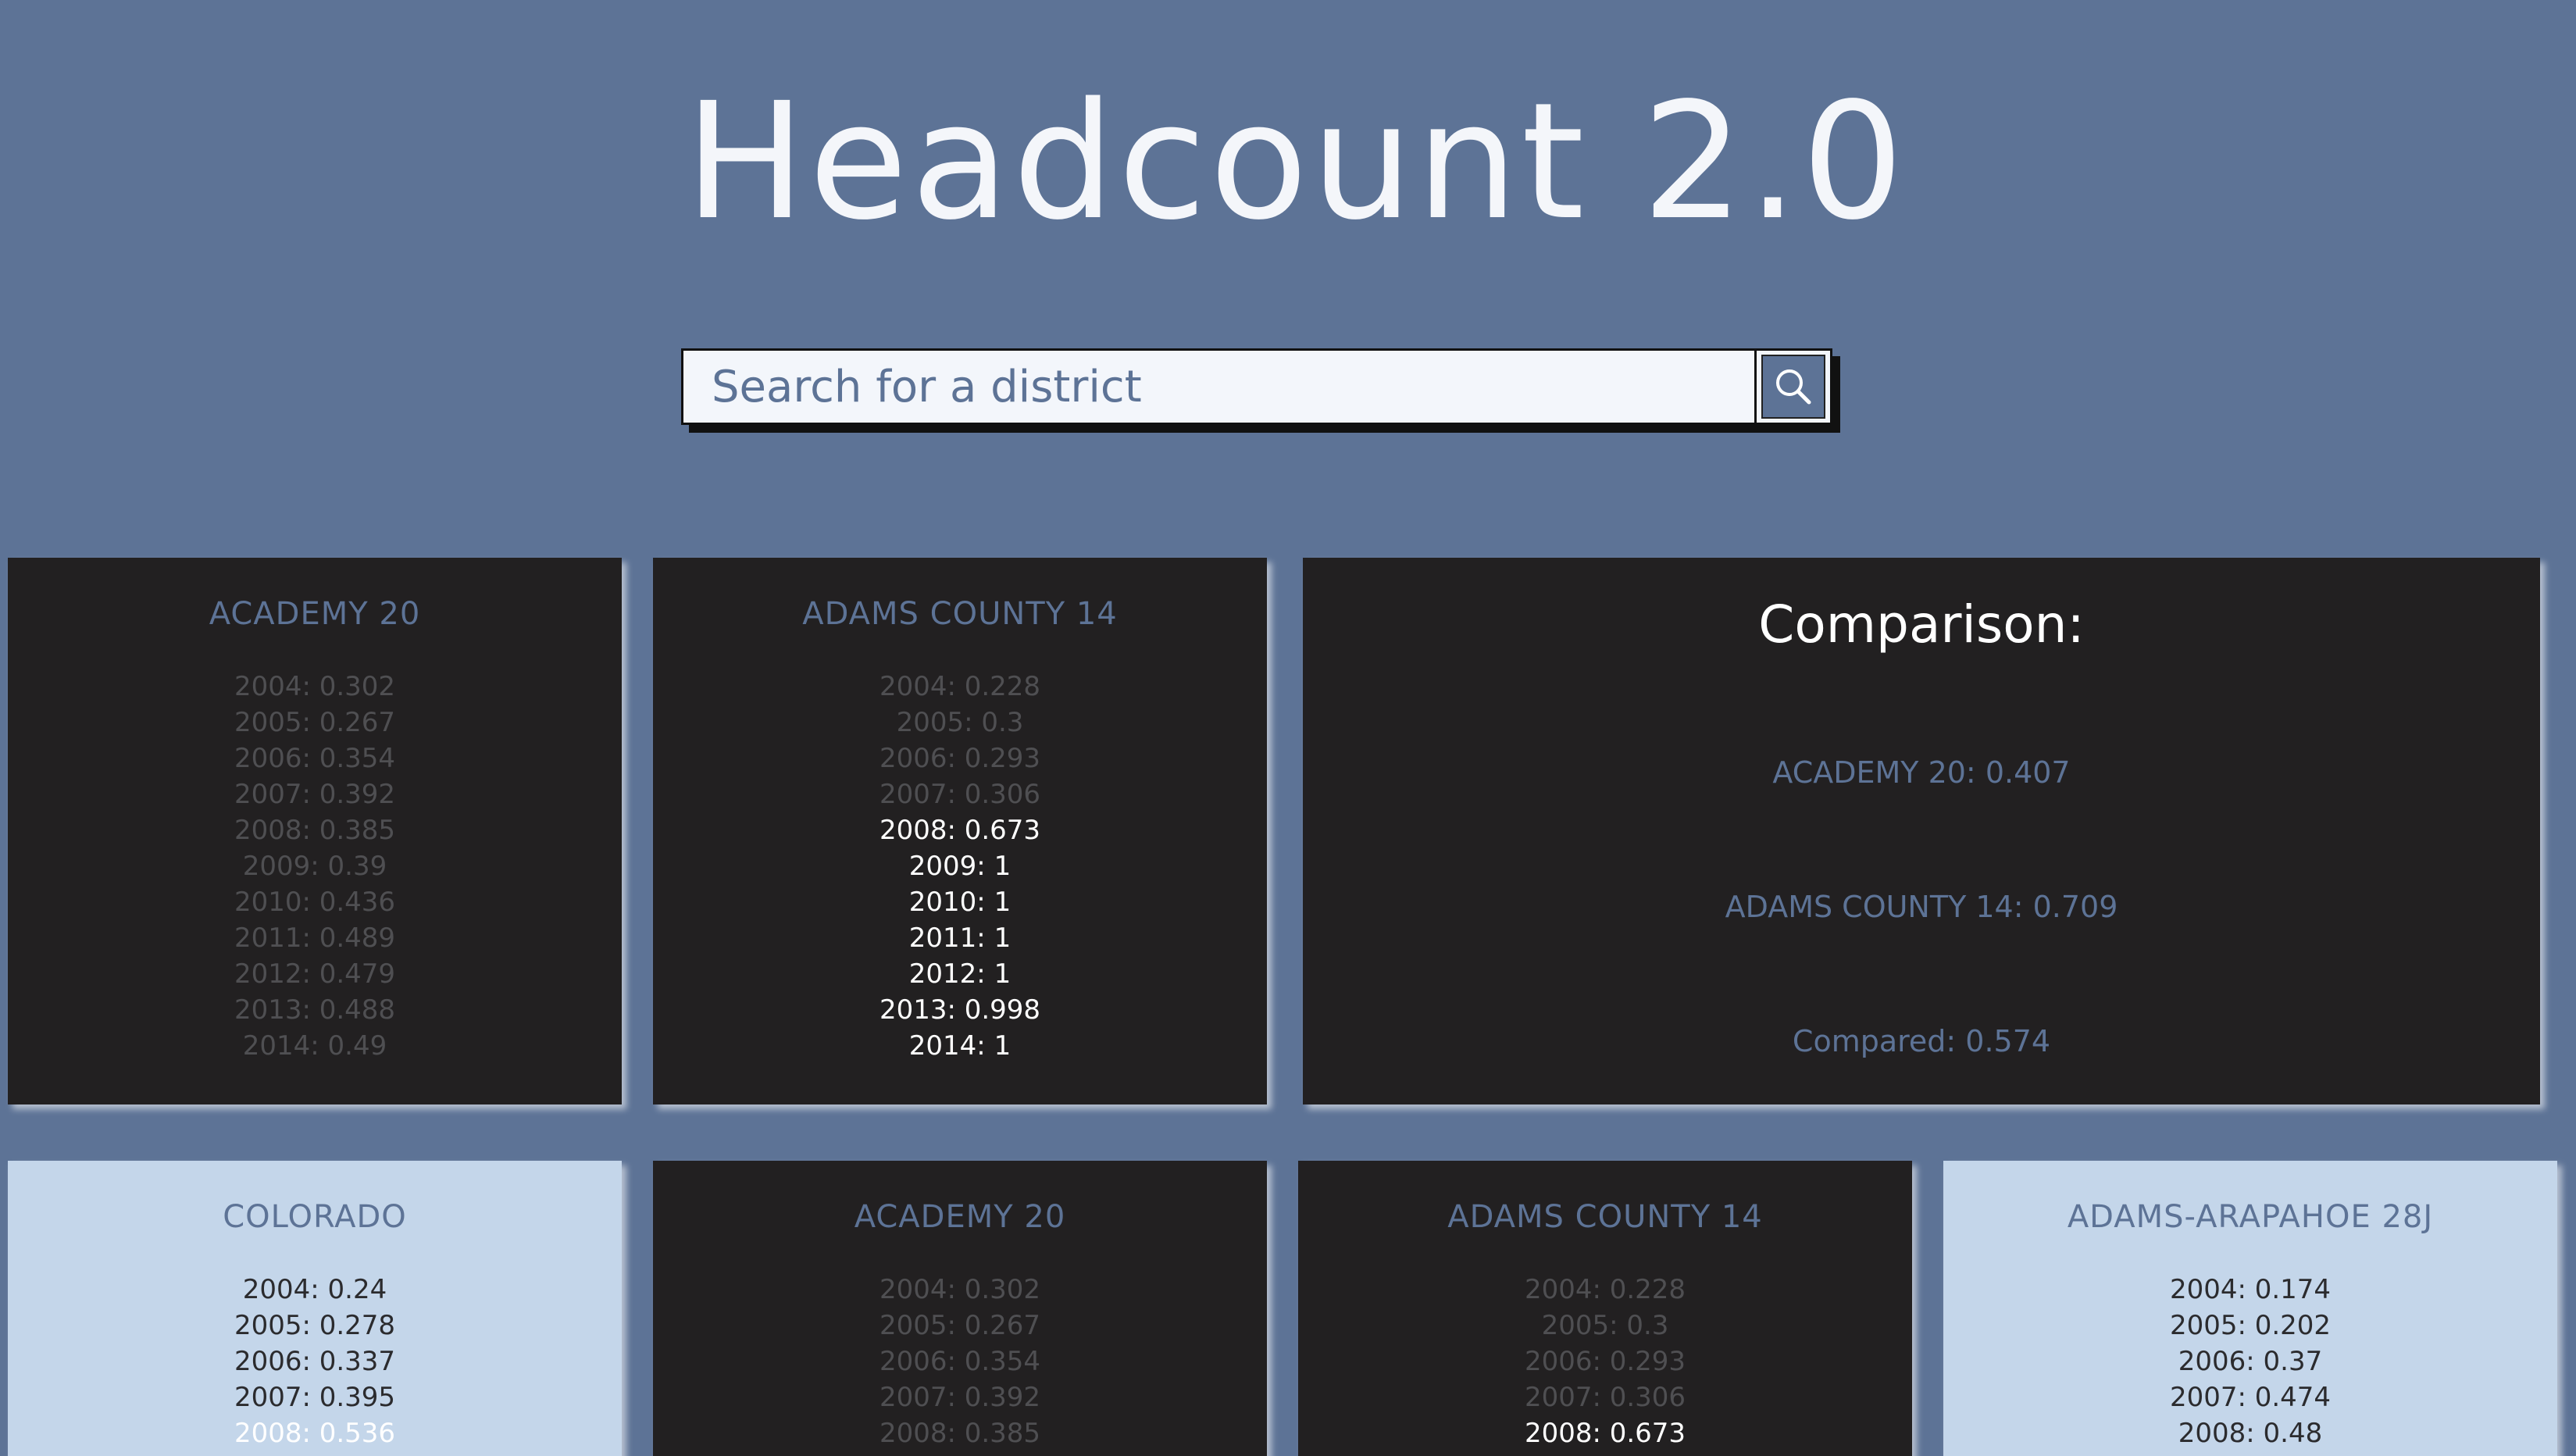 This screenshot has height=1456, width=2576. I want to click on search-input, so click(1217, 386).